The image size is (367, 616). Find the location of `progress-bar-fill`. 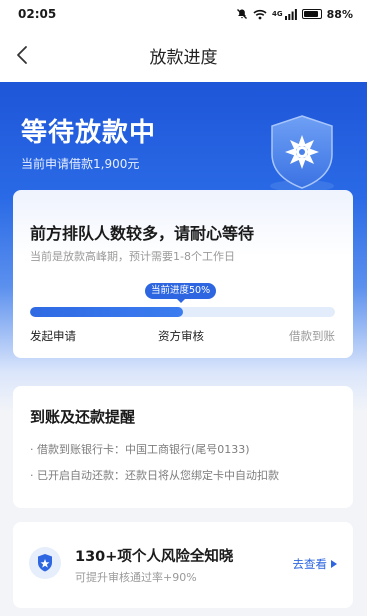

progress-bar-fill is located at coordinates (106, 312).